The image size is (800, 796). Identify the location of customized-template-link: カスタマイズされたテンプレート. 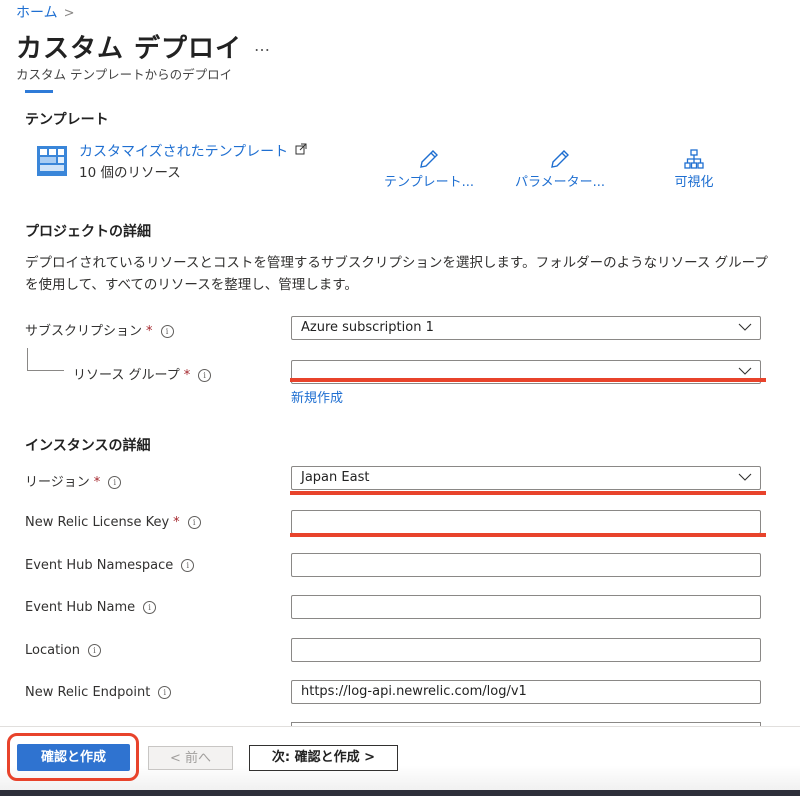
(193, 151).